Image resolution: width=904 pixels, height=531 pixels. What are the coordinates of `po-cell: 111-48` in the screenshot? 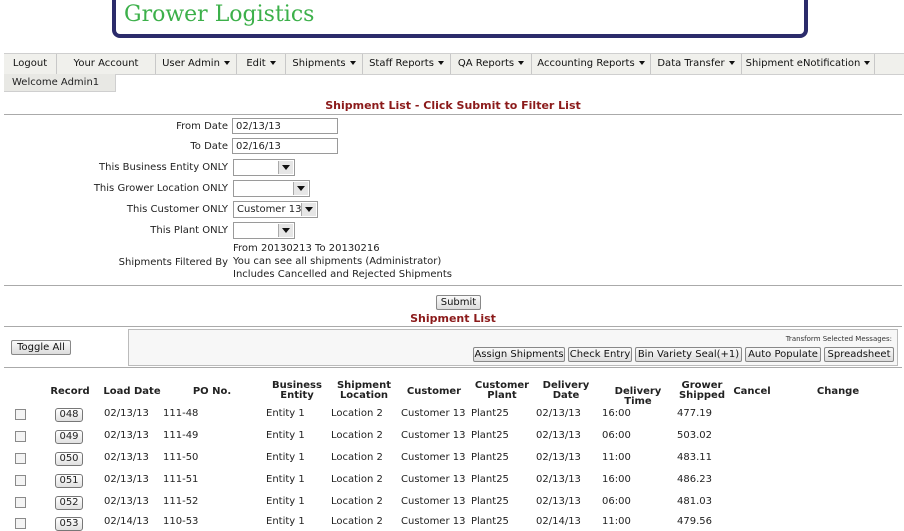 It's located at (181, 413).